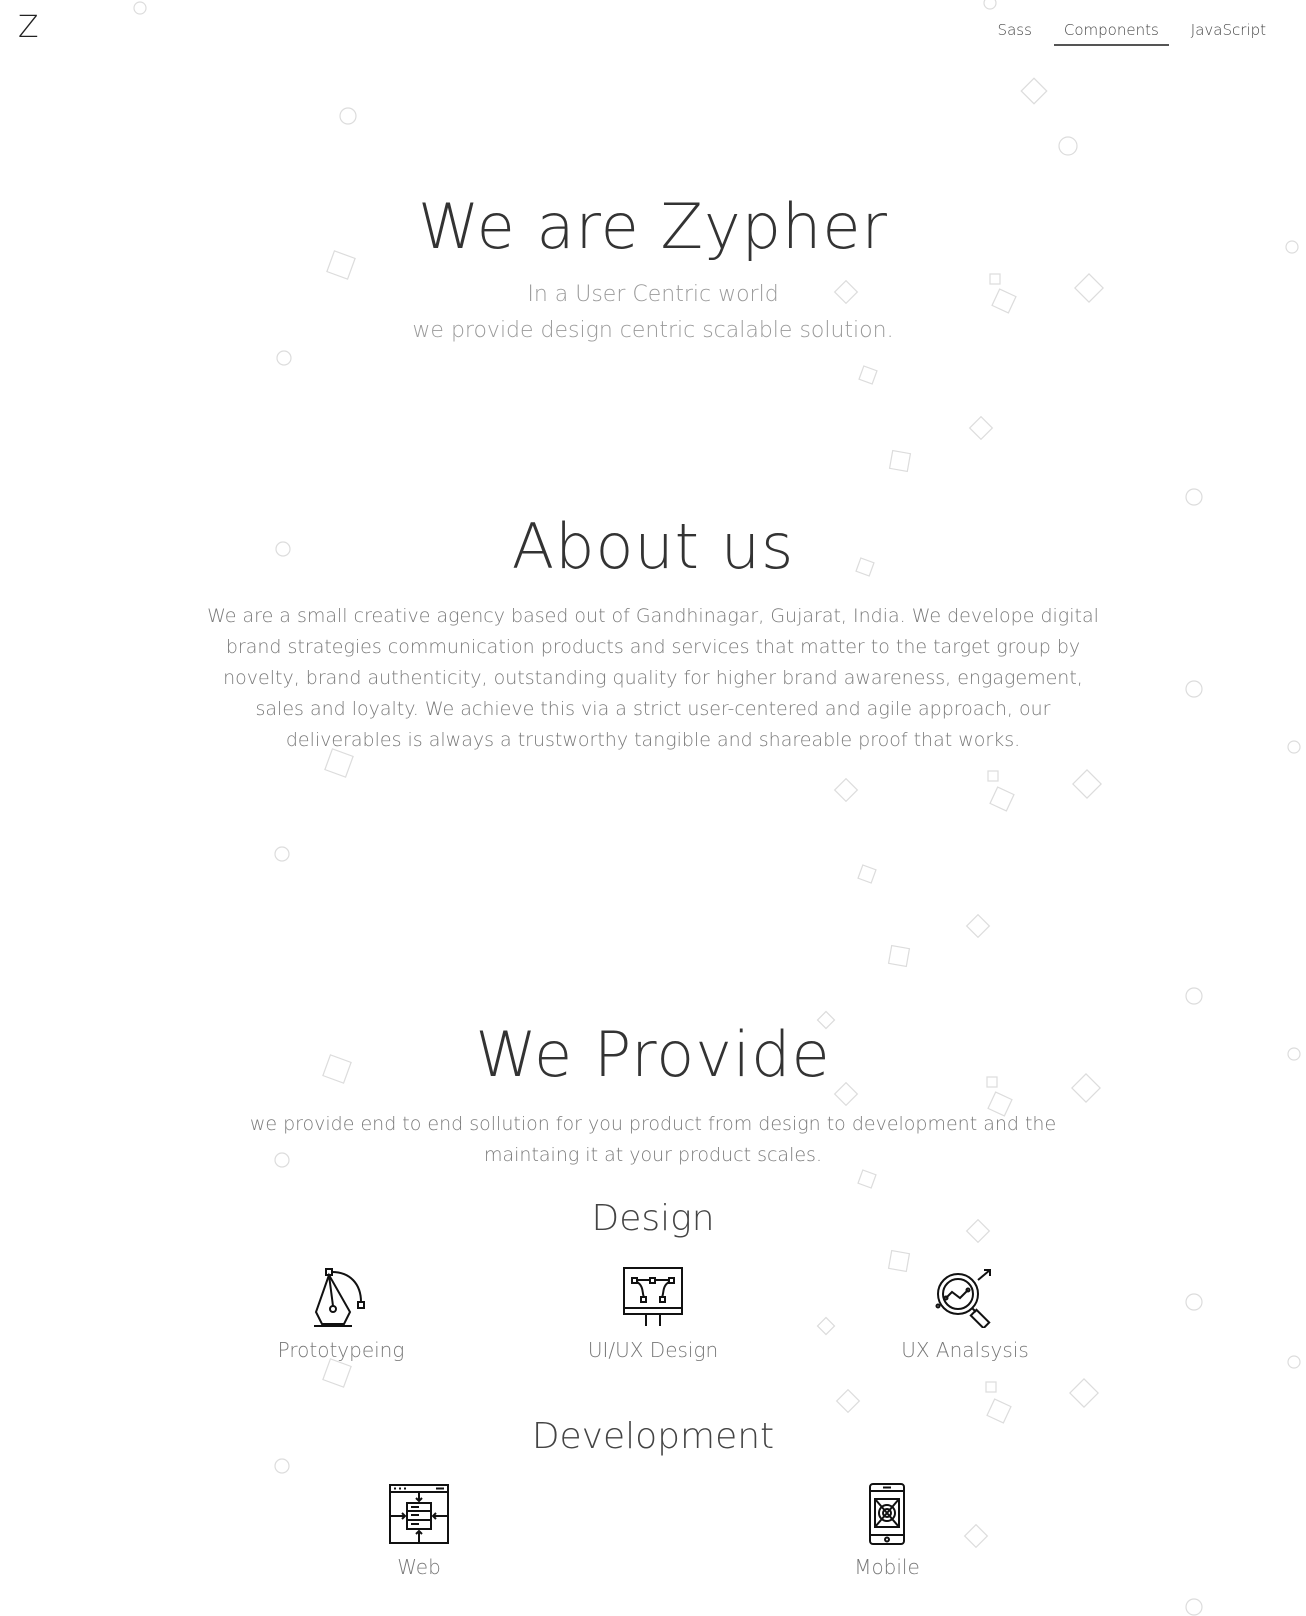  I want to click on service-label-web: Web, so click(419, 1567).